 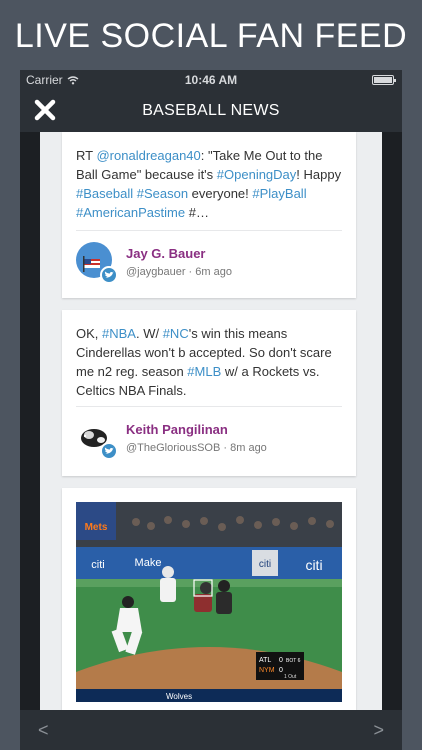 What do you see at coordinates (378, 730) in the screenshot?
I see `next-button: >` at bounding box center [378, 730].